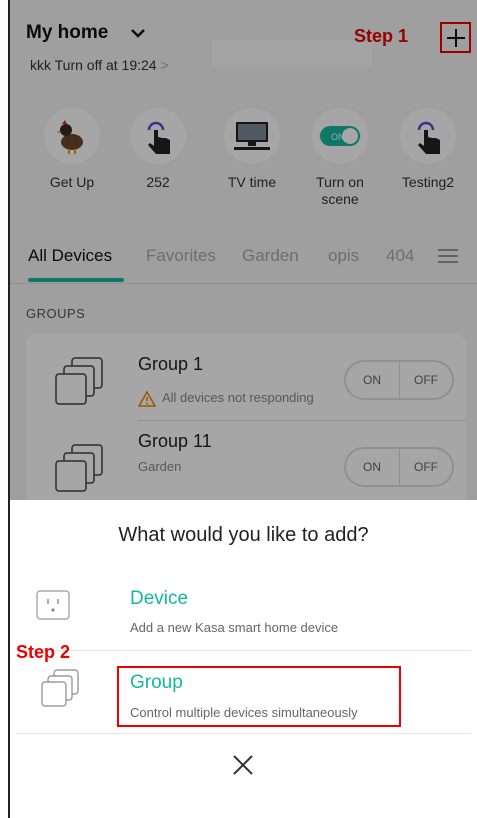 This screenshot has height=818, width=477. I want to click on step2-highlight, so click(259, 696).